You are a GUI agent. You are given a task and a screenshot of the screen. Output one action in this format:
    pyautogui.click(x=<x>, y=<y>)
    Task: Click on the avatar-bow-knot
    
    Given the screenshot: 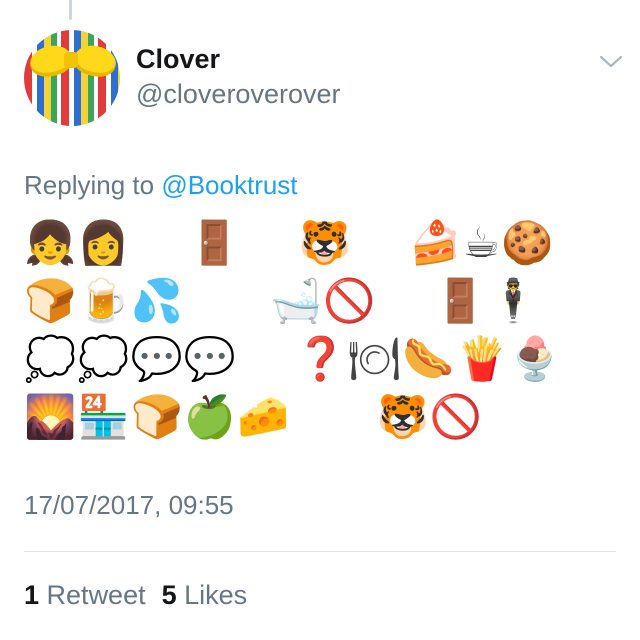 What is the action you would take?
    pyautogui.click(x=71, y=60)
    